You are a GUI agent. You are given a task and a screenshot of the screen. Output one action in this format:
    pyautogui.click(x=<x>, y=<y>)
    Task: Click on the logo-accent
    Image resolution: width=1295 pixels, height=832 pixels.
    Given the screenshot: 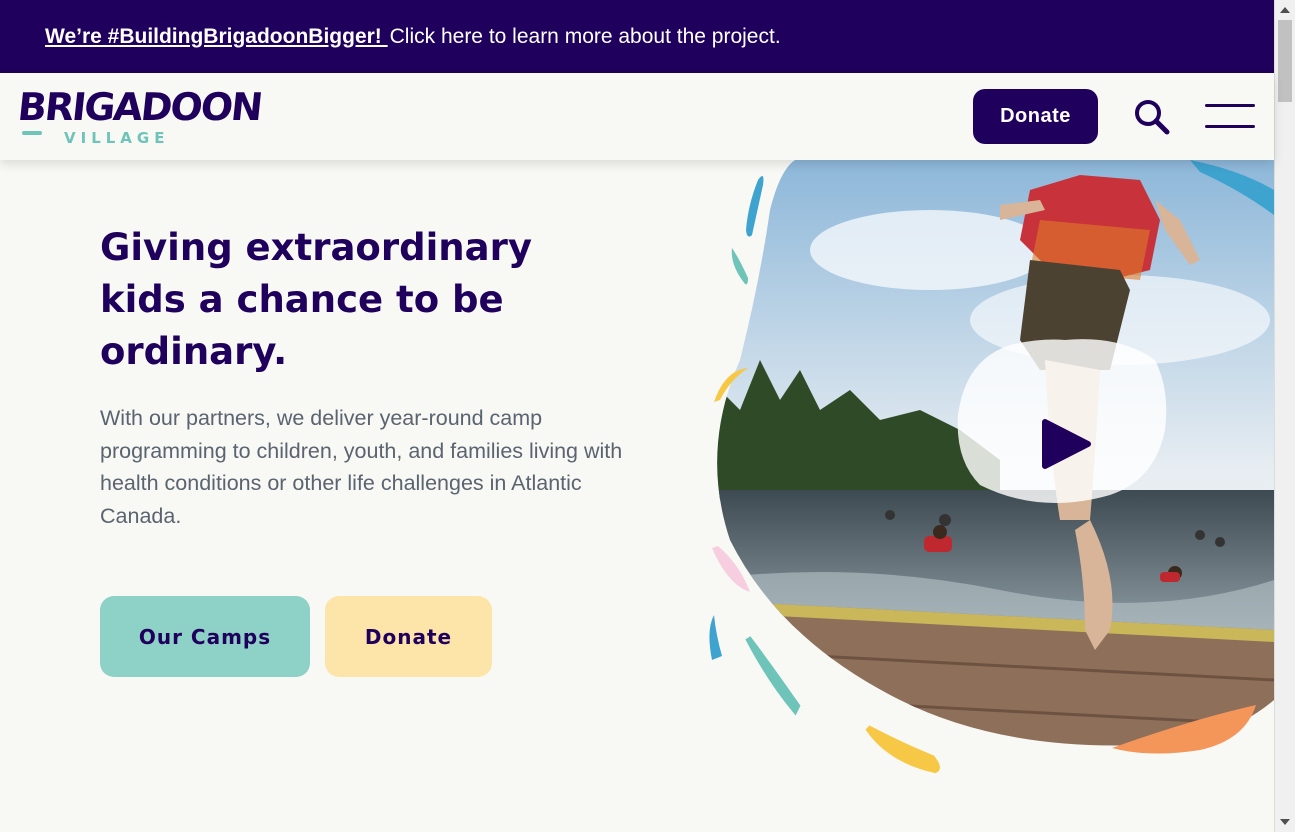 What is the action you would take?
    pyautogui.click(x=32, y=133)
    